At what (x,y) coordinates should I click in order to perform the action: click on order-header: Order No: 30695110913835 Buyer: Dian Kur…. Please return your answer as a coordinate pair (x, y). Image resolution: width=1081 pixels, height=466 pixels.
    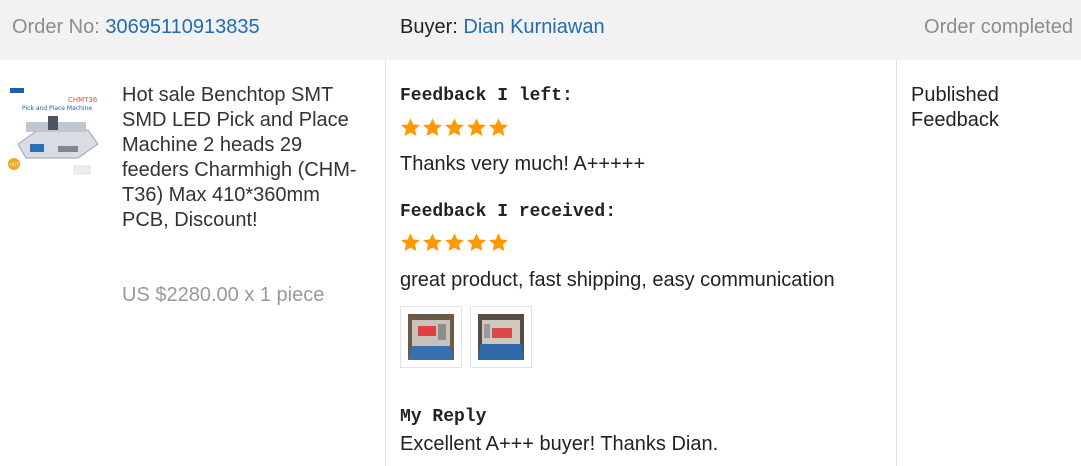
    Looking at the image, I should click on (540, 30).